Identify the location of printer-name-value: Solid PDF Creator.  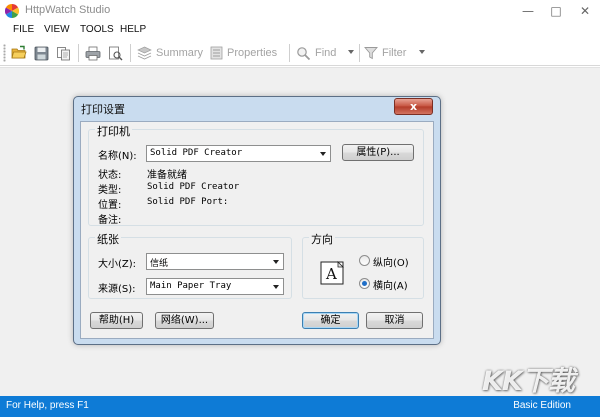
(196, 153).